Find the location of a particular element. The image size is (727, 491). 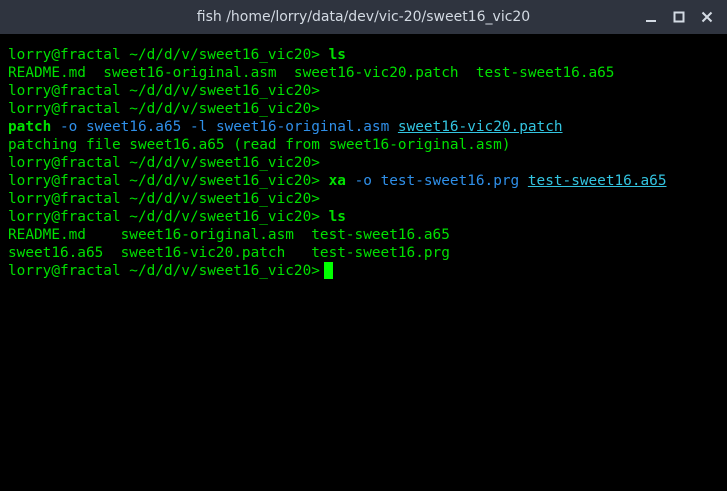

close-button is located at coordinates (707, 17).